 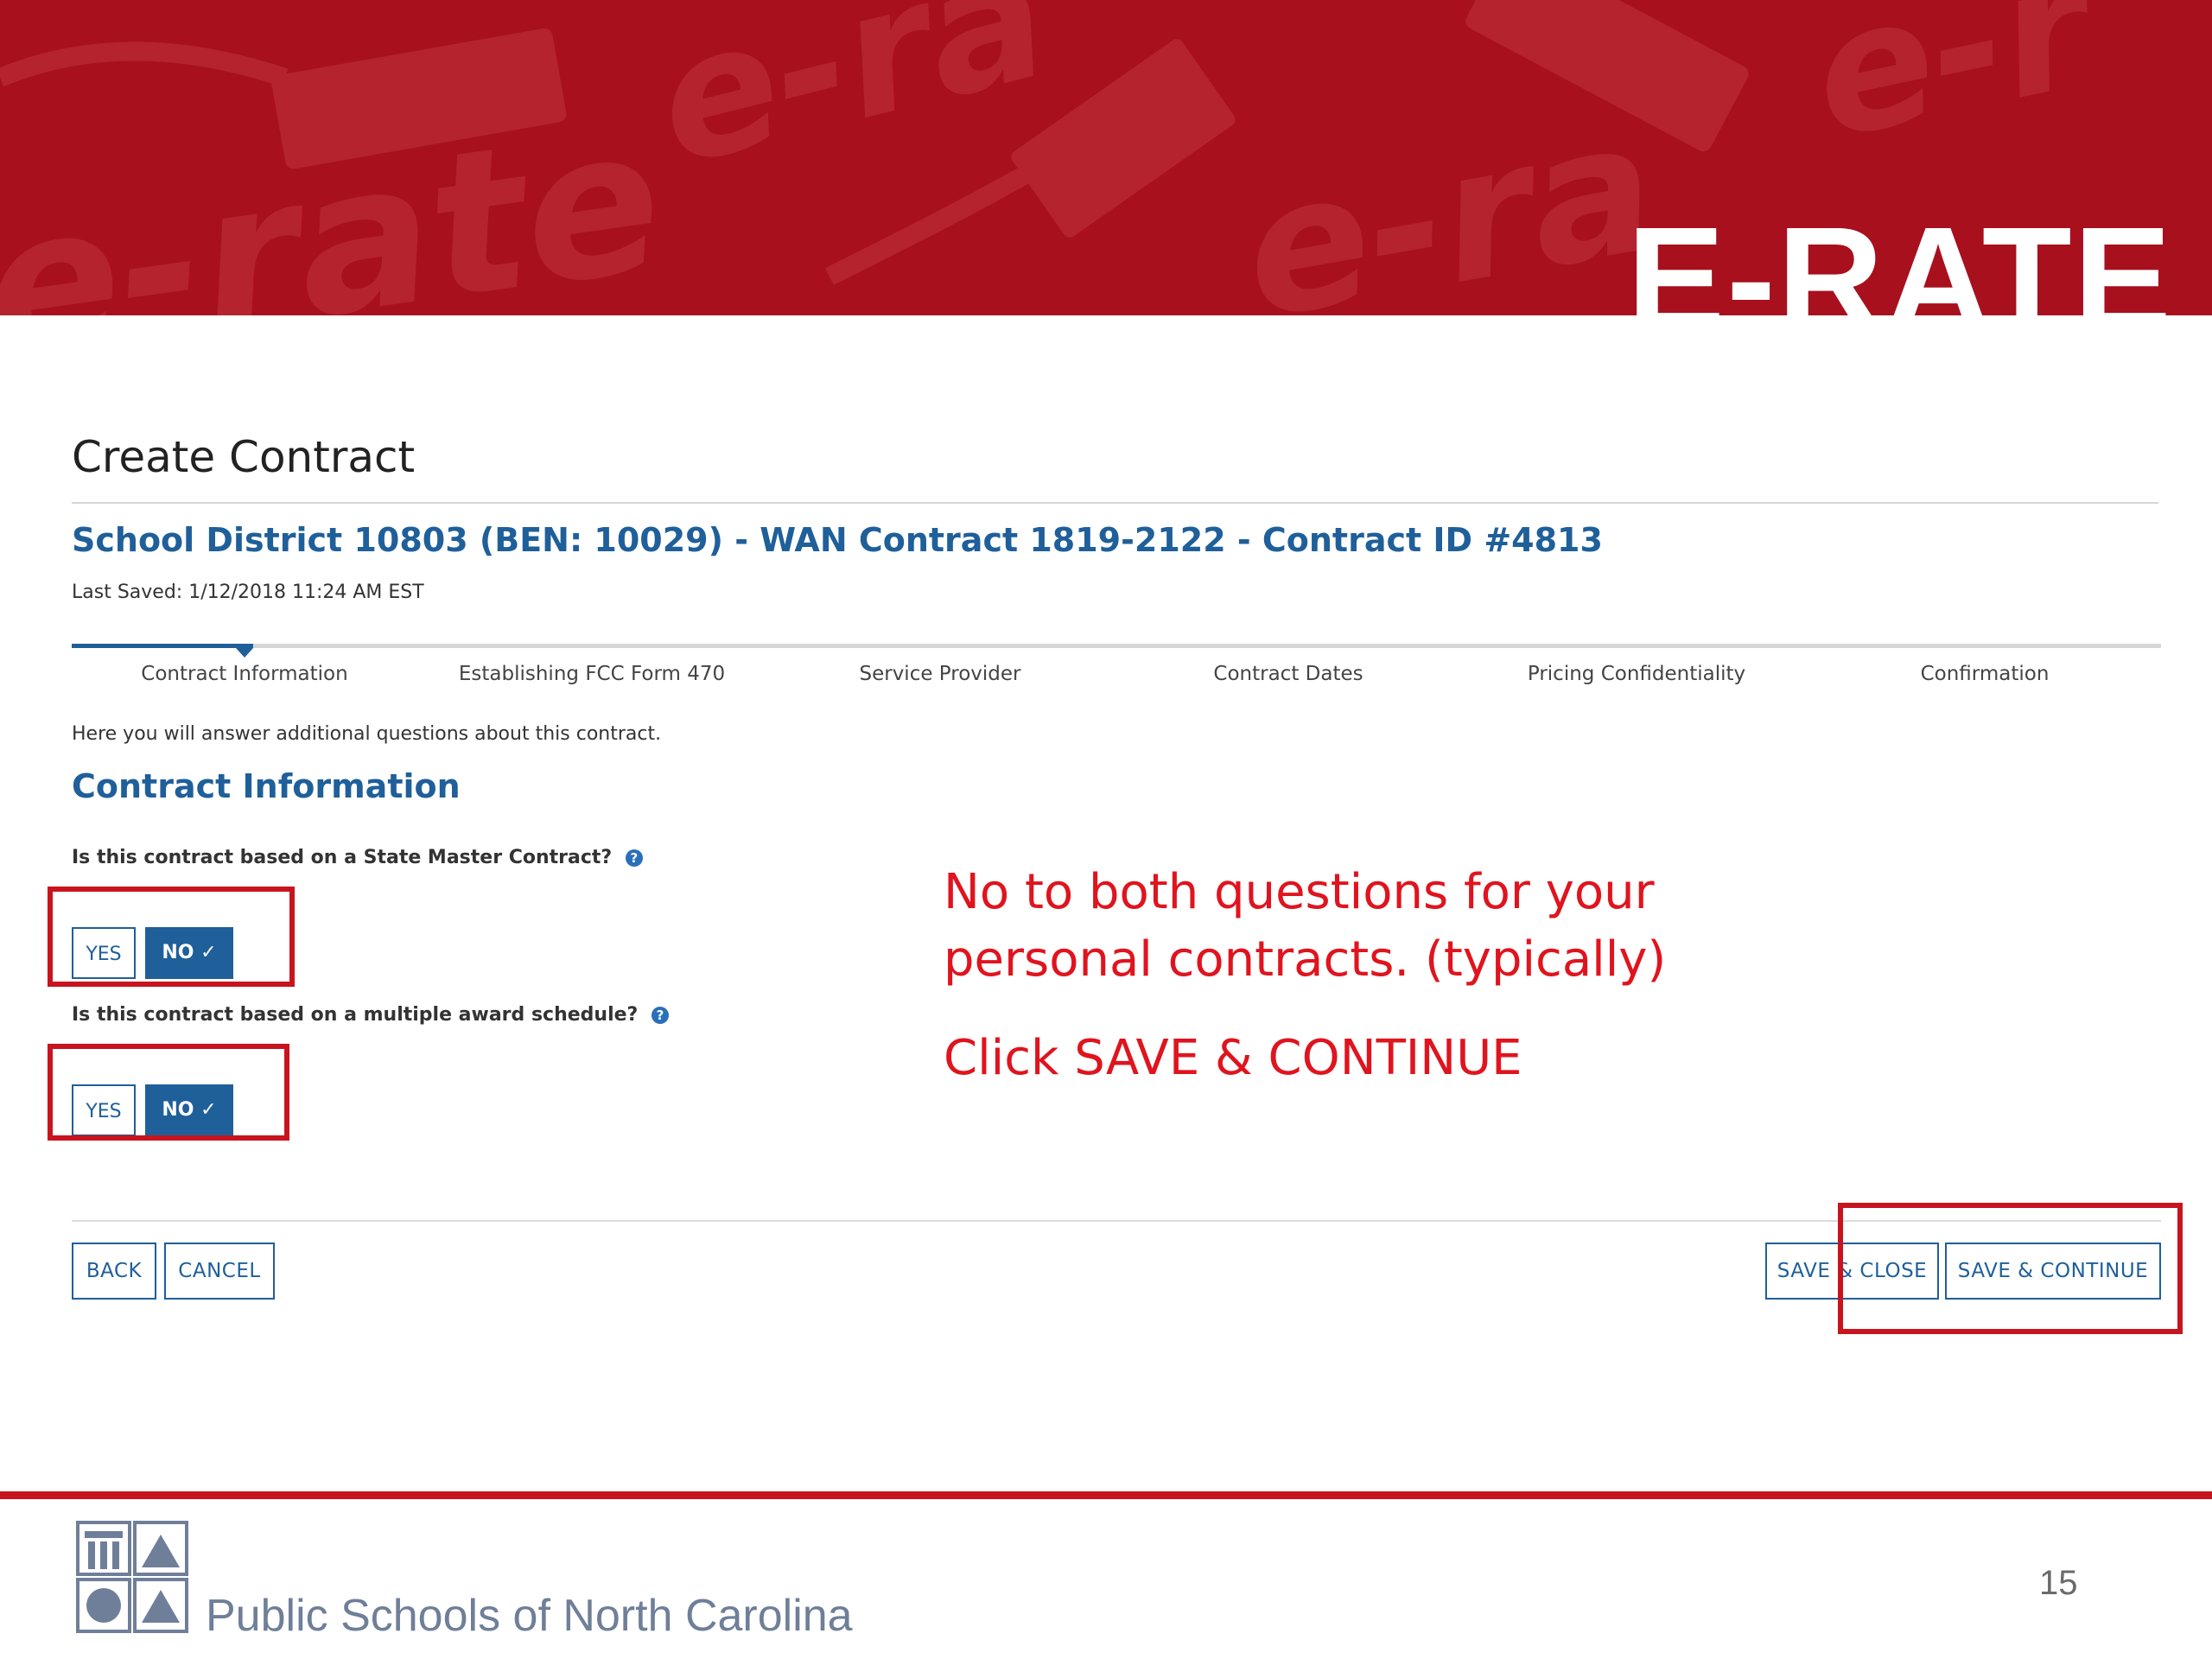 What do you see at coordinates (1636, 674) in the screenshot?
I see `step-pricing-confidentiality: Pricing Confidentiality` at bounding box center [1636, 674].